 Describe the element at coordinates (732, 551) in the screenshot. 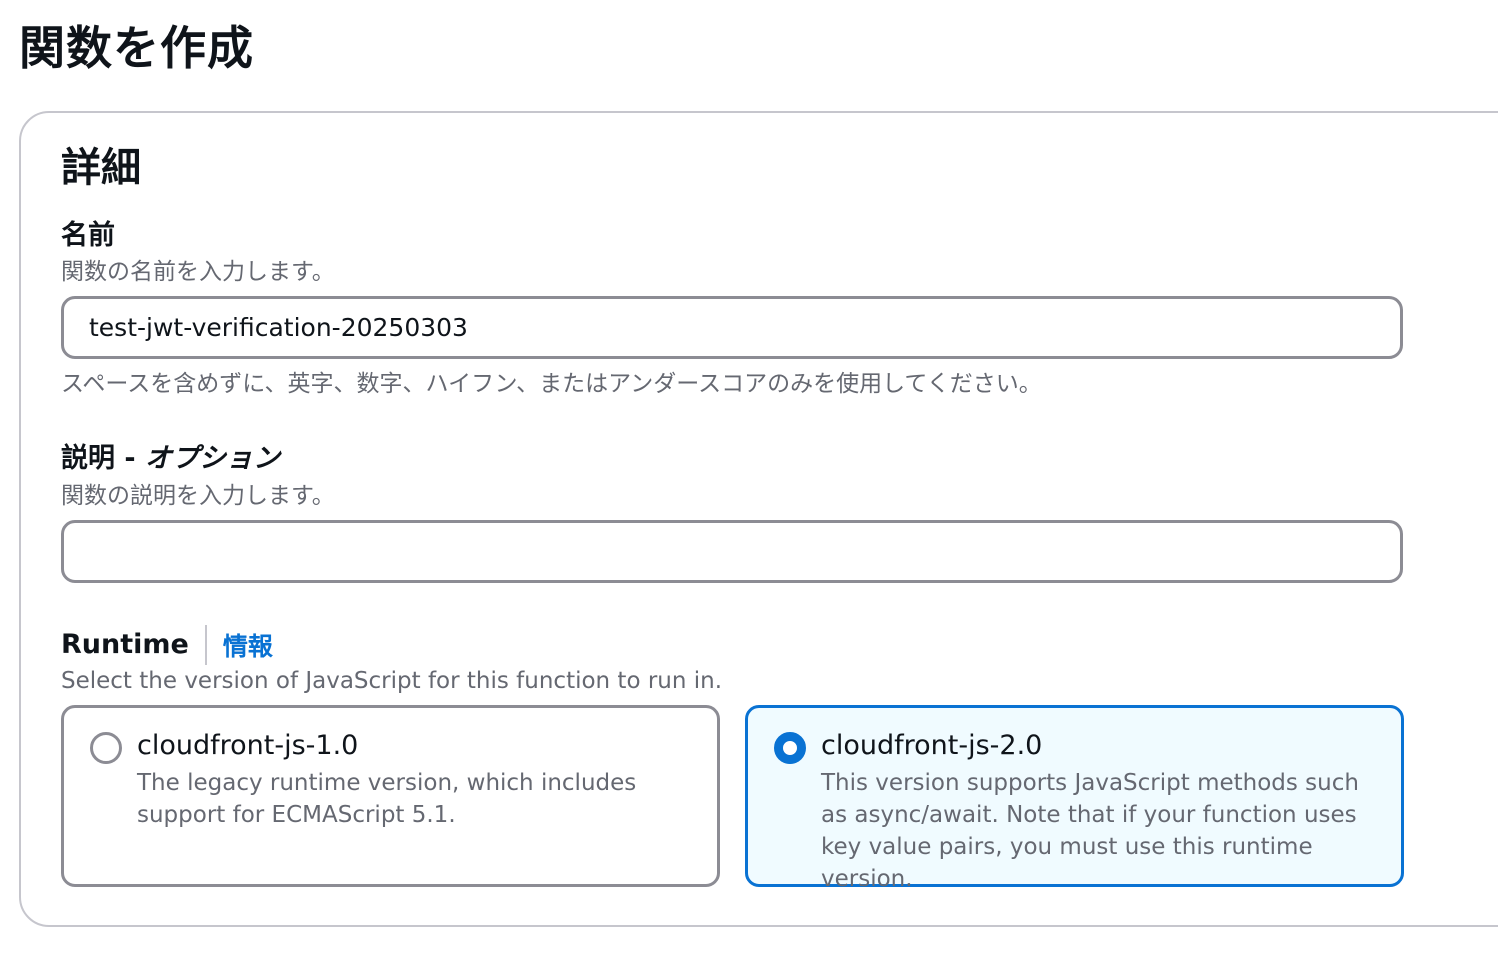

I see `description-input` at that location.